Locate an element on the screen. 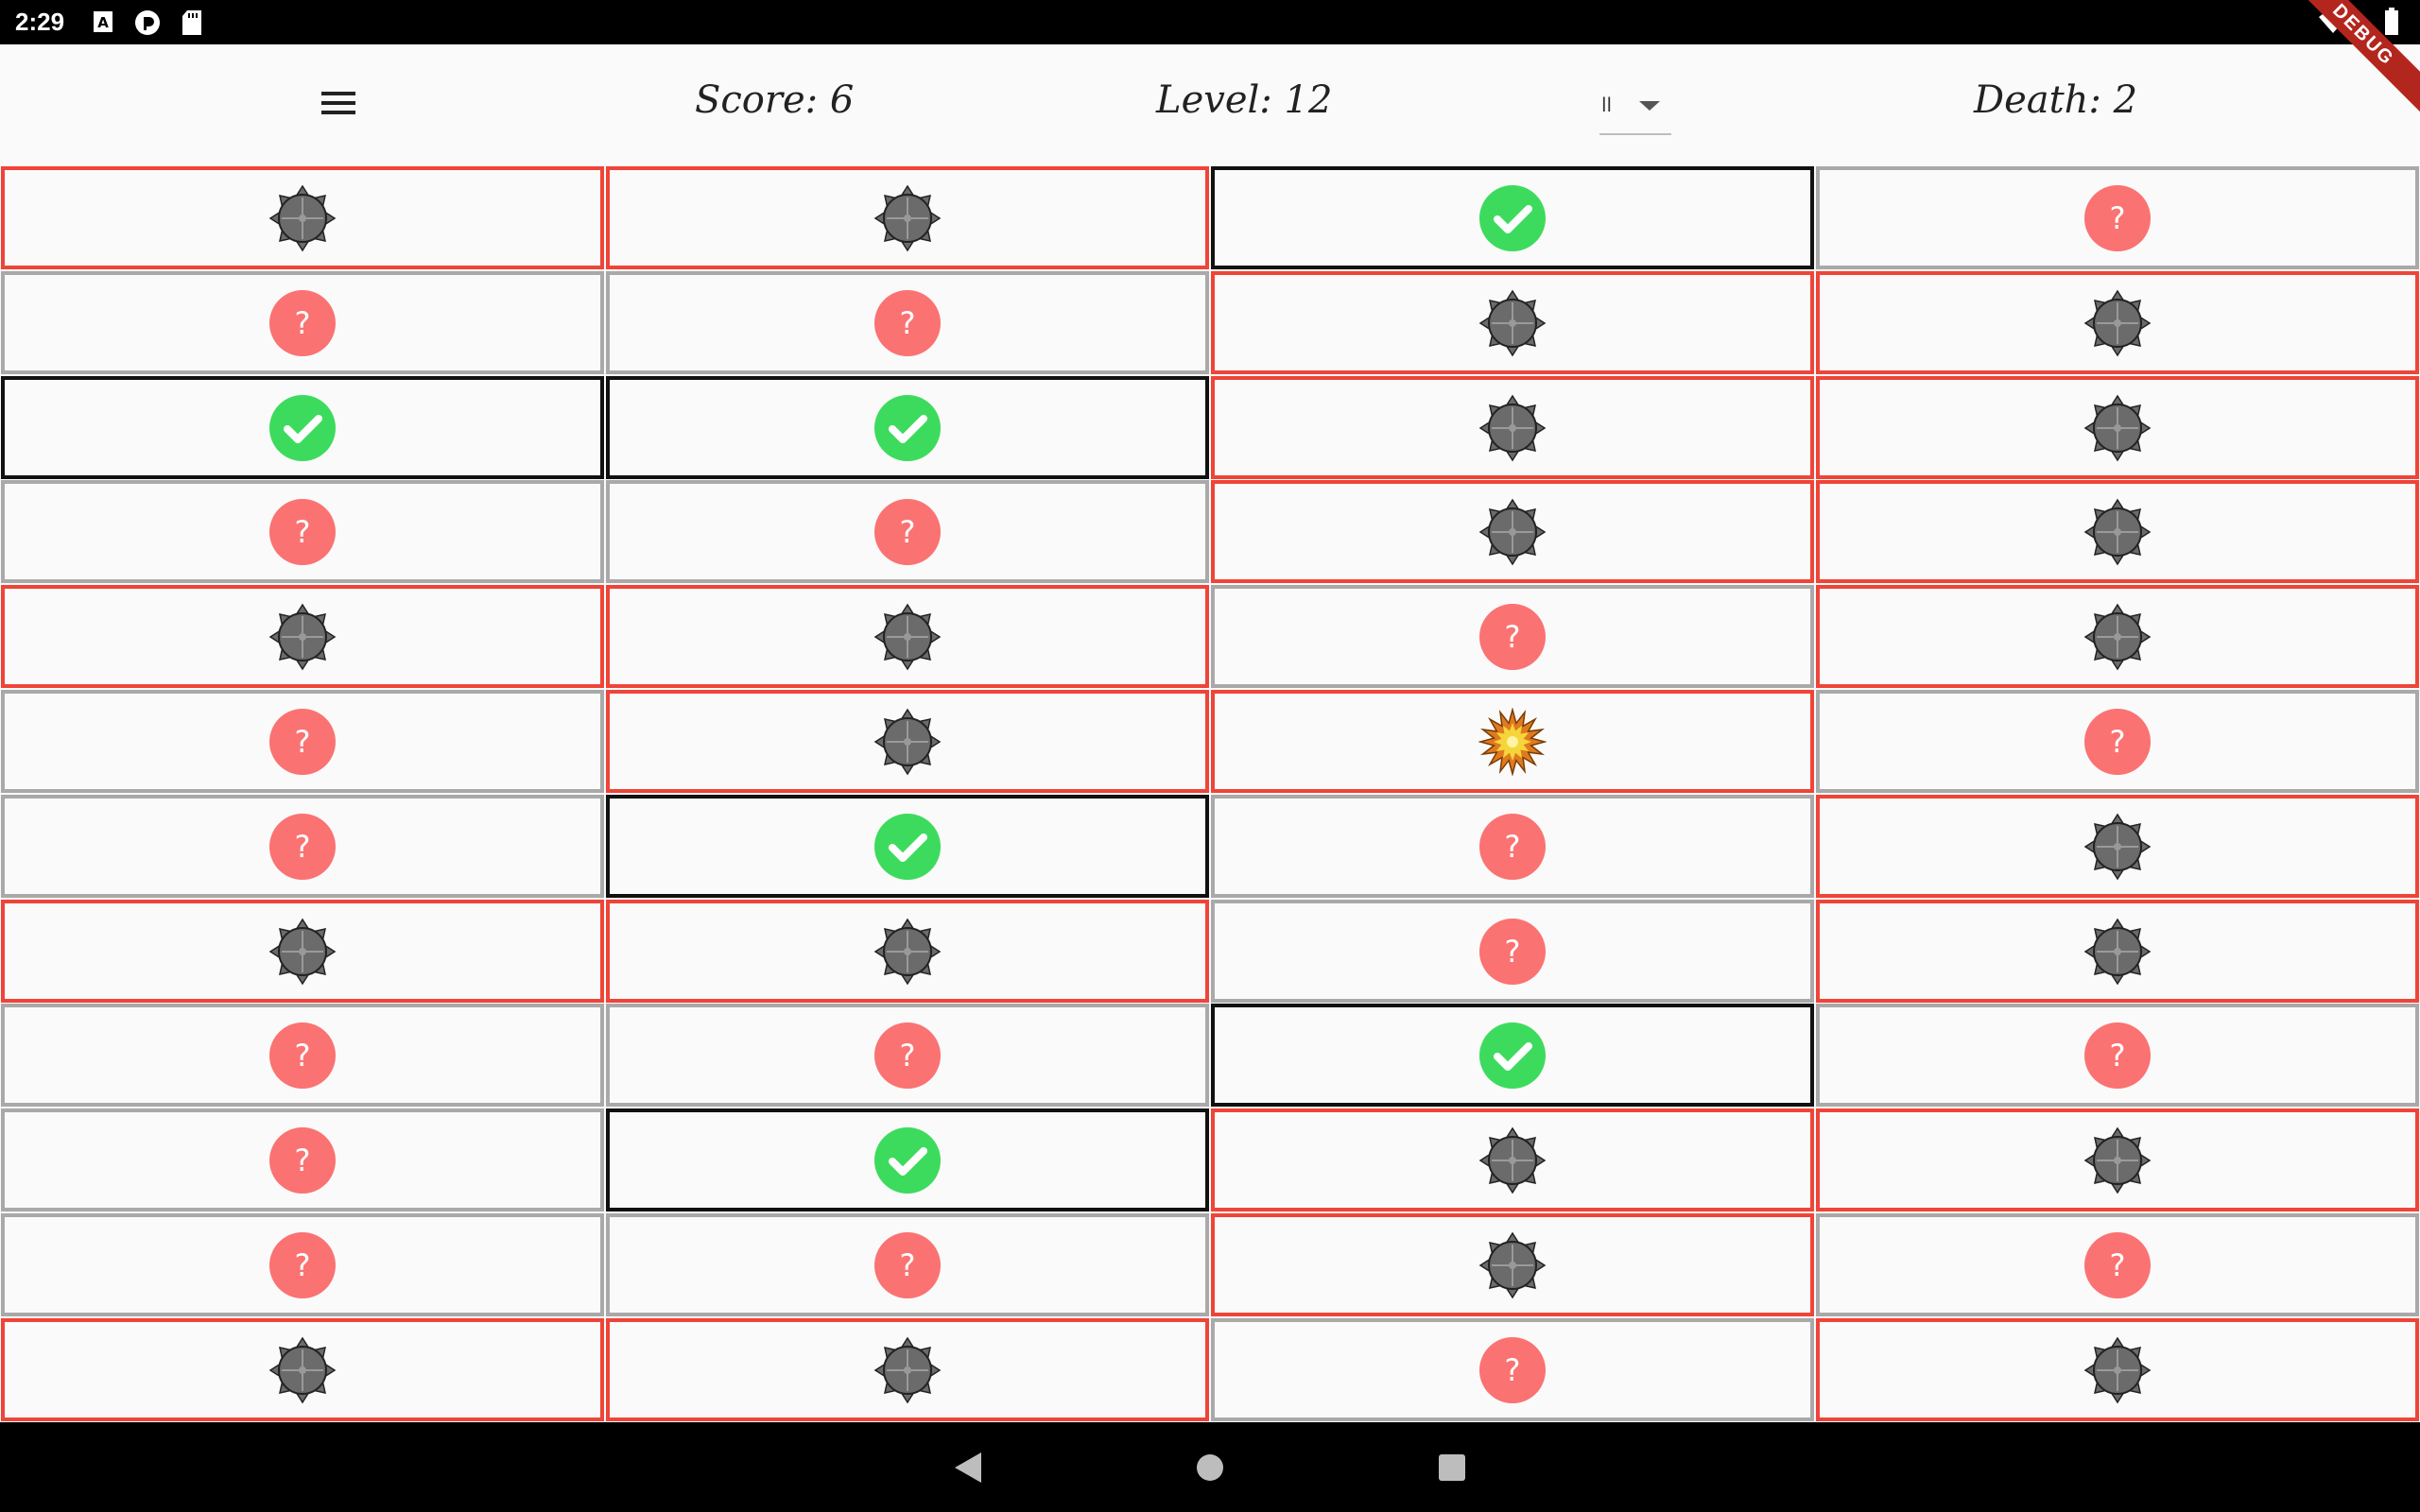  tile-r12-c4 is located at coordinates (2117, 1369).